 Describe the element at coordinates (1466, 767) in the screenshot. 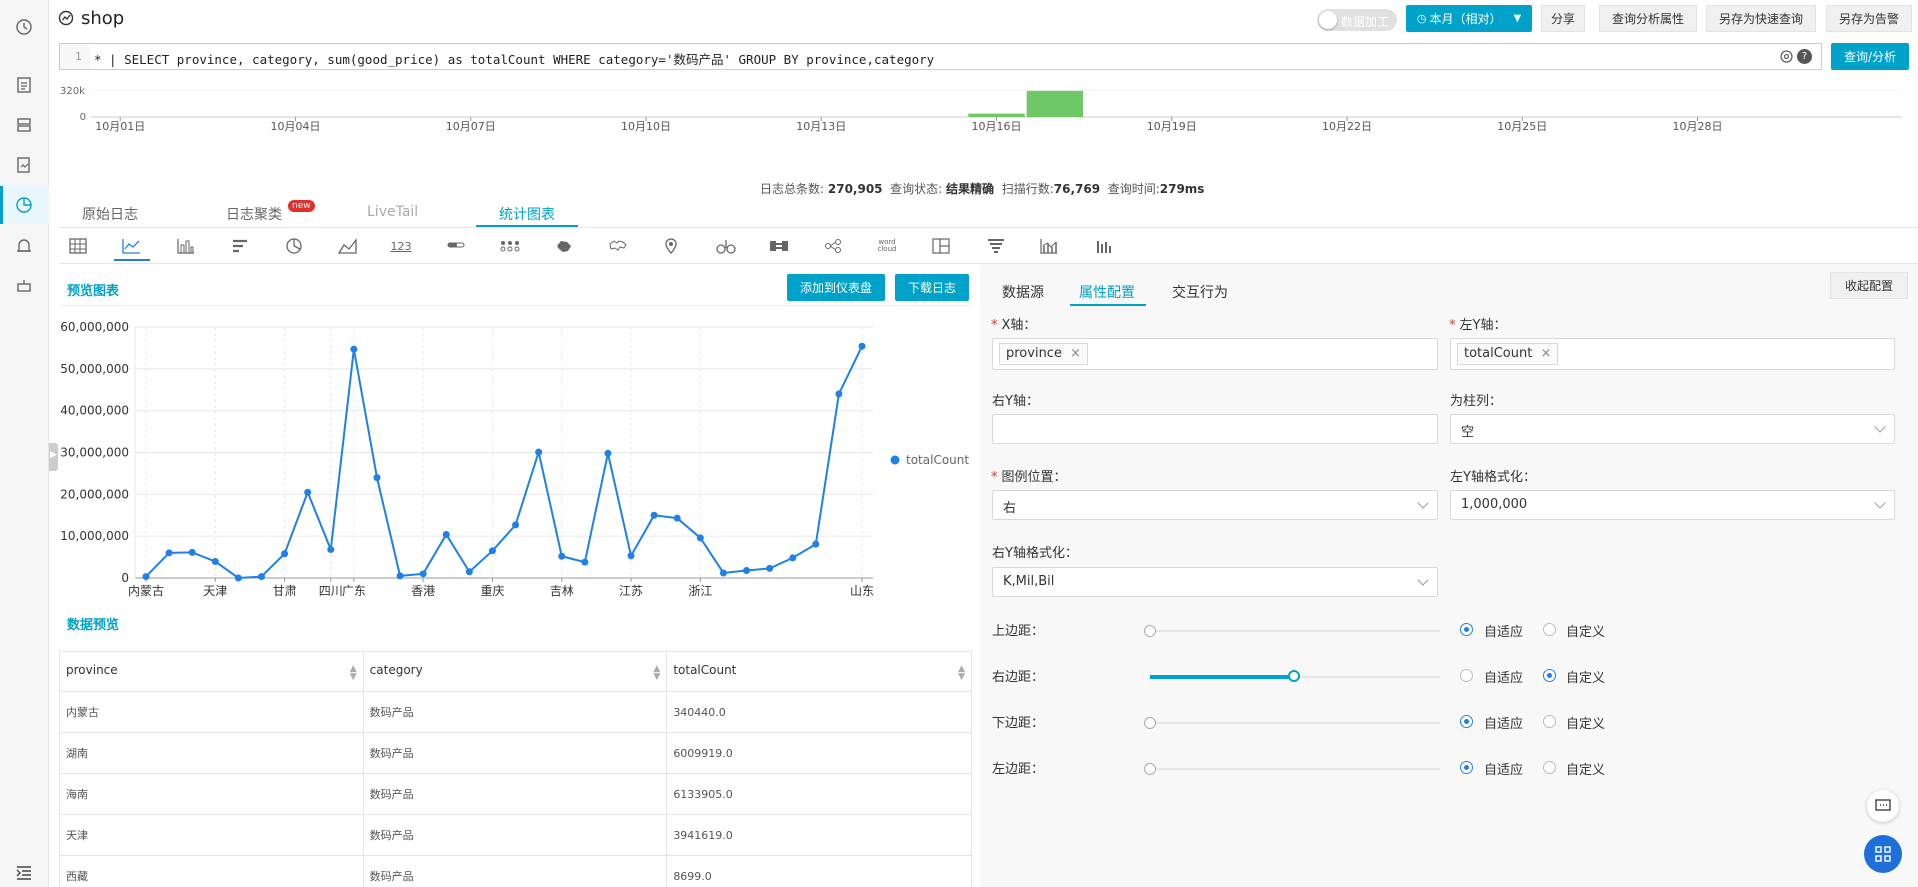

I see `margin-left-auto-radio` at that location.